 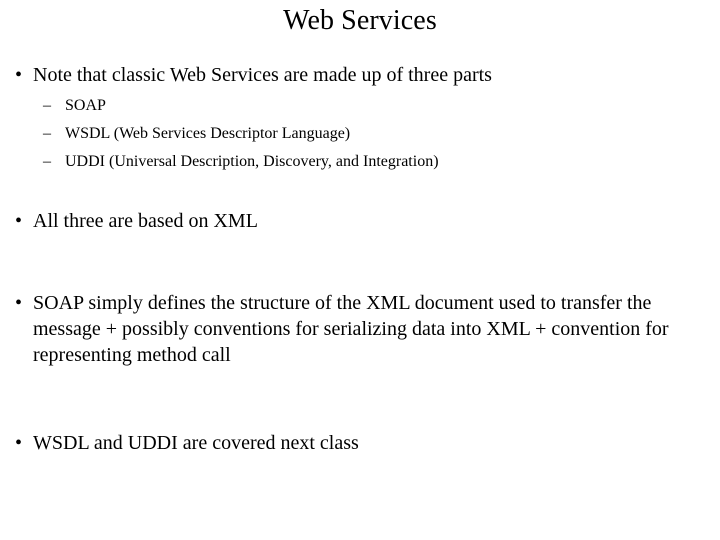 What do you see at coordinates (360, 106) in the screenshot?
I see `sub-bullet-item: – SOAP` at bounding box center [360, 106].